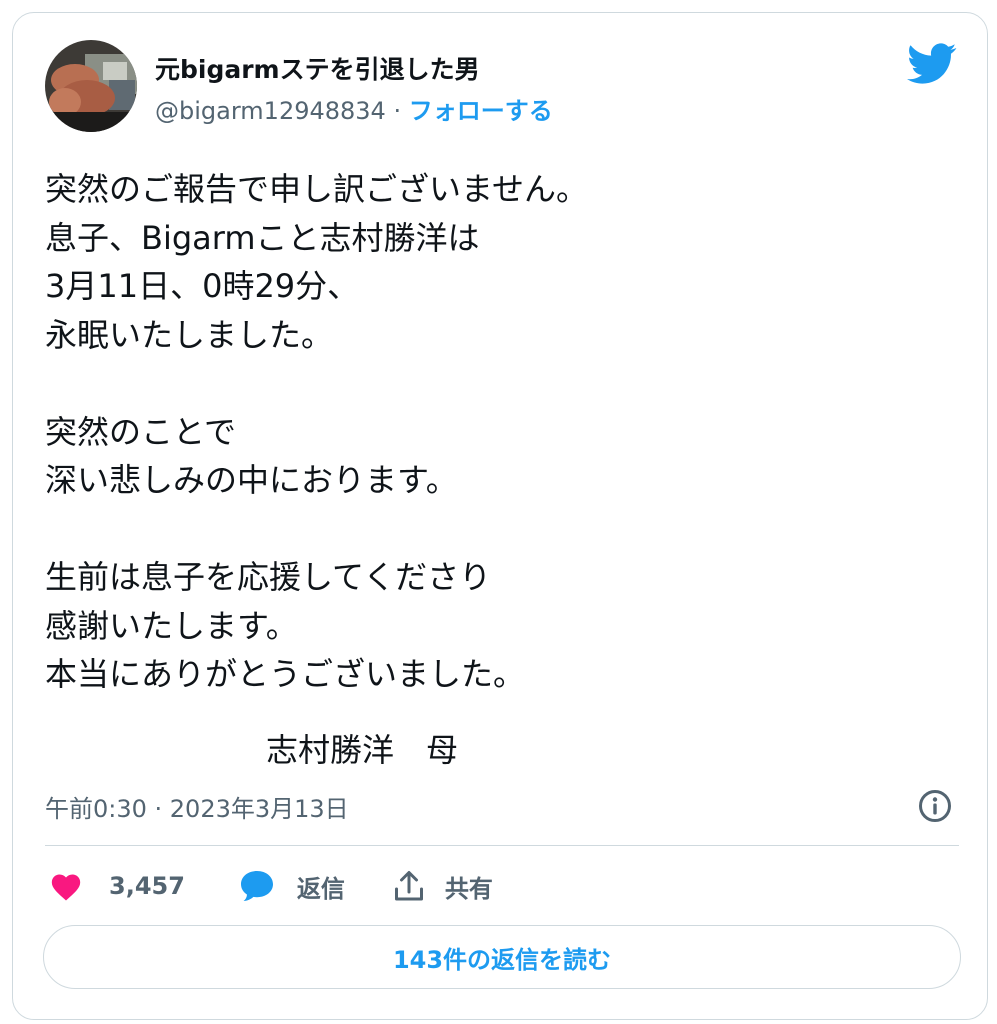 This screenshot has width=997, height=1024. I want to click on tweet-line: 生前は息子を応援してくださり, so click(268, 577).